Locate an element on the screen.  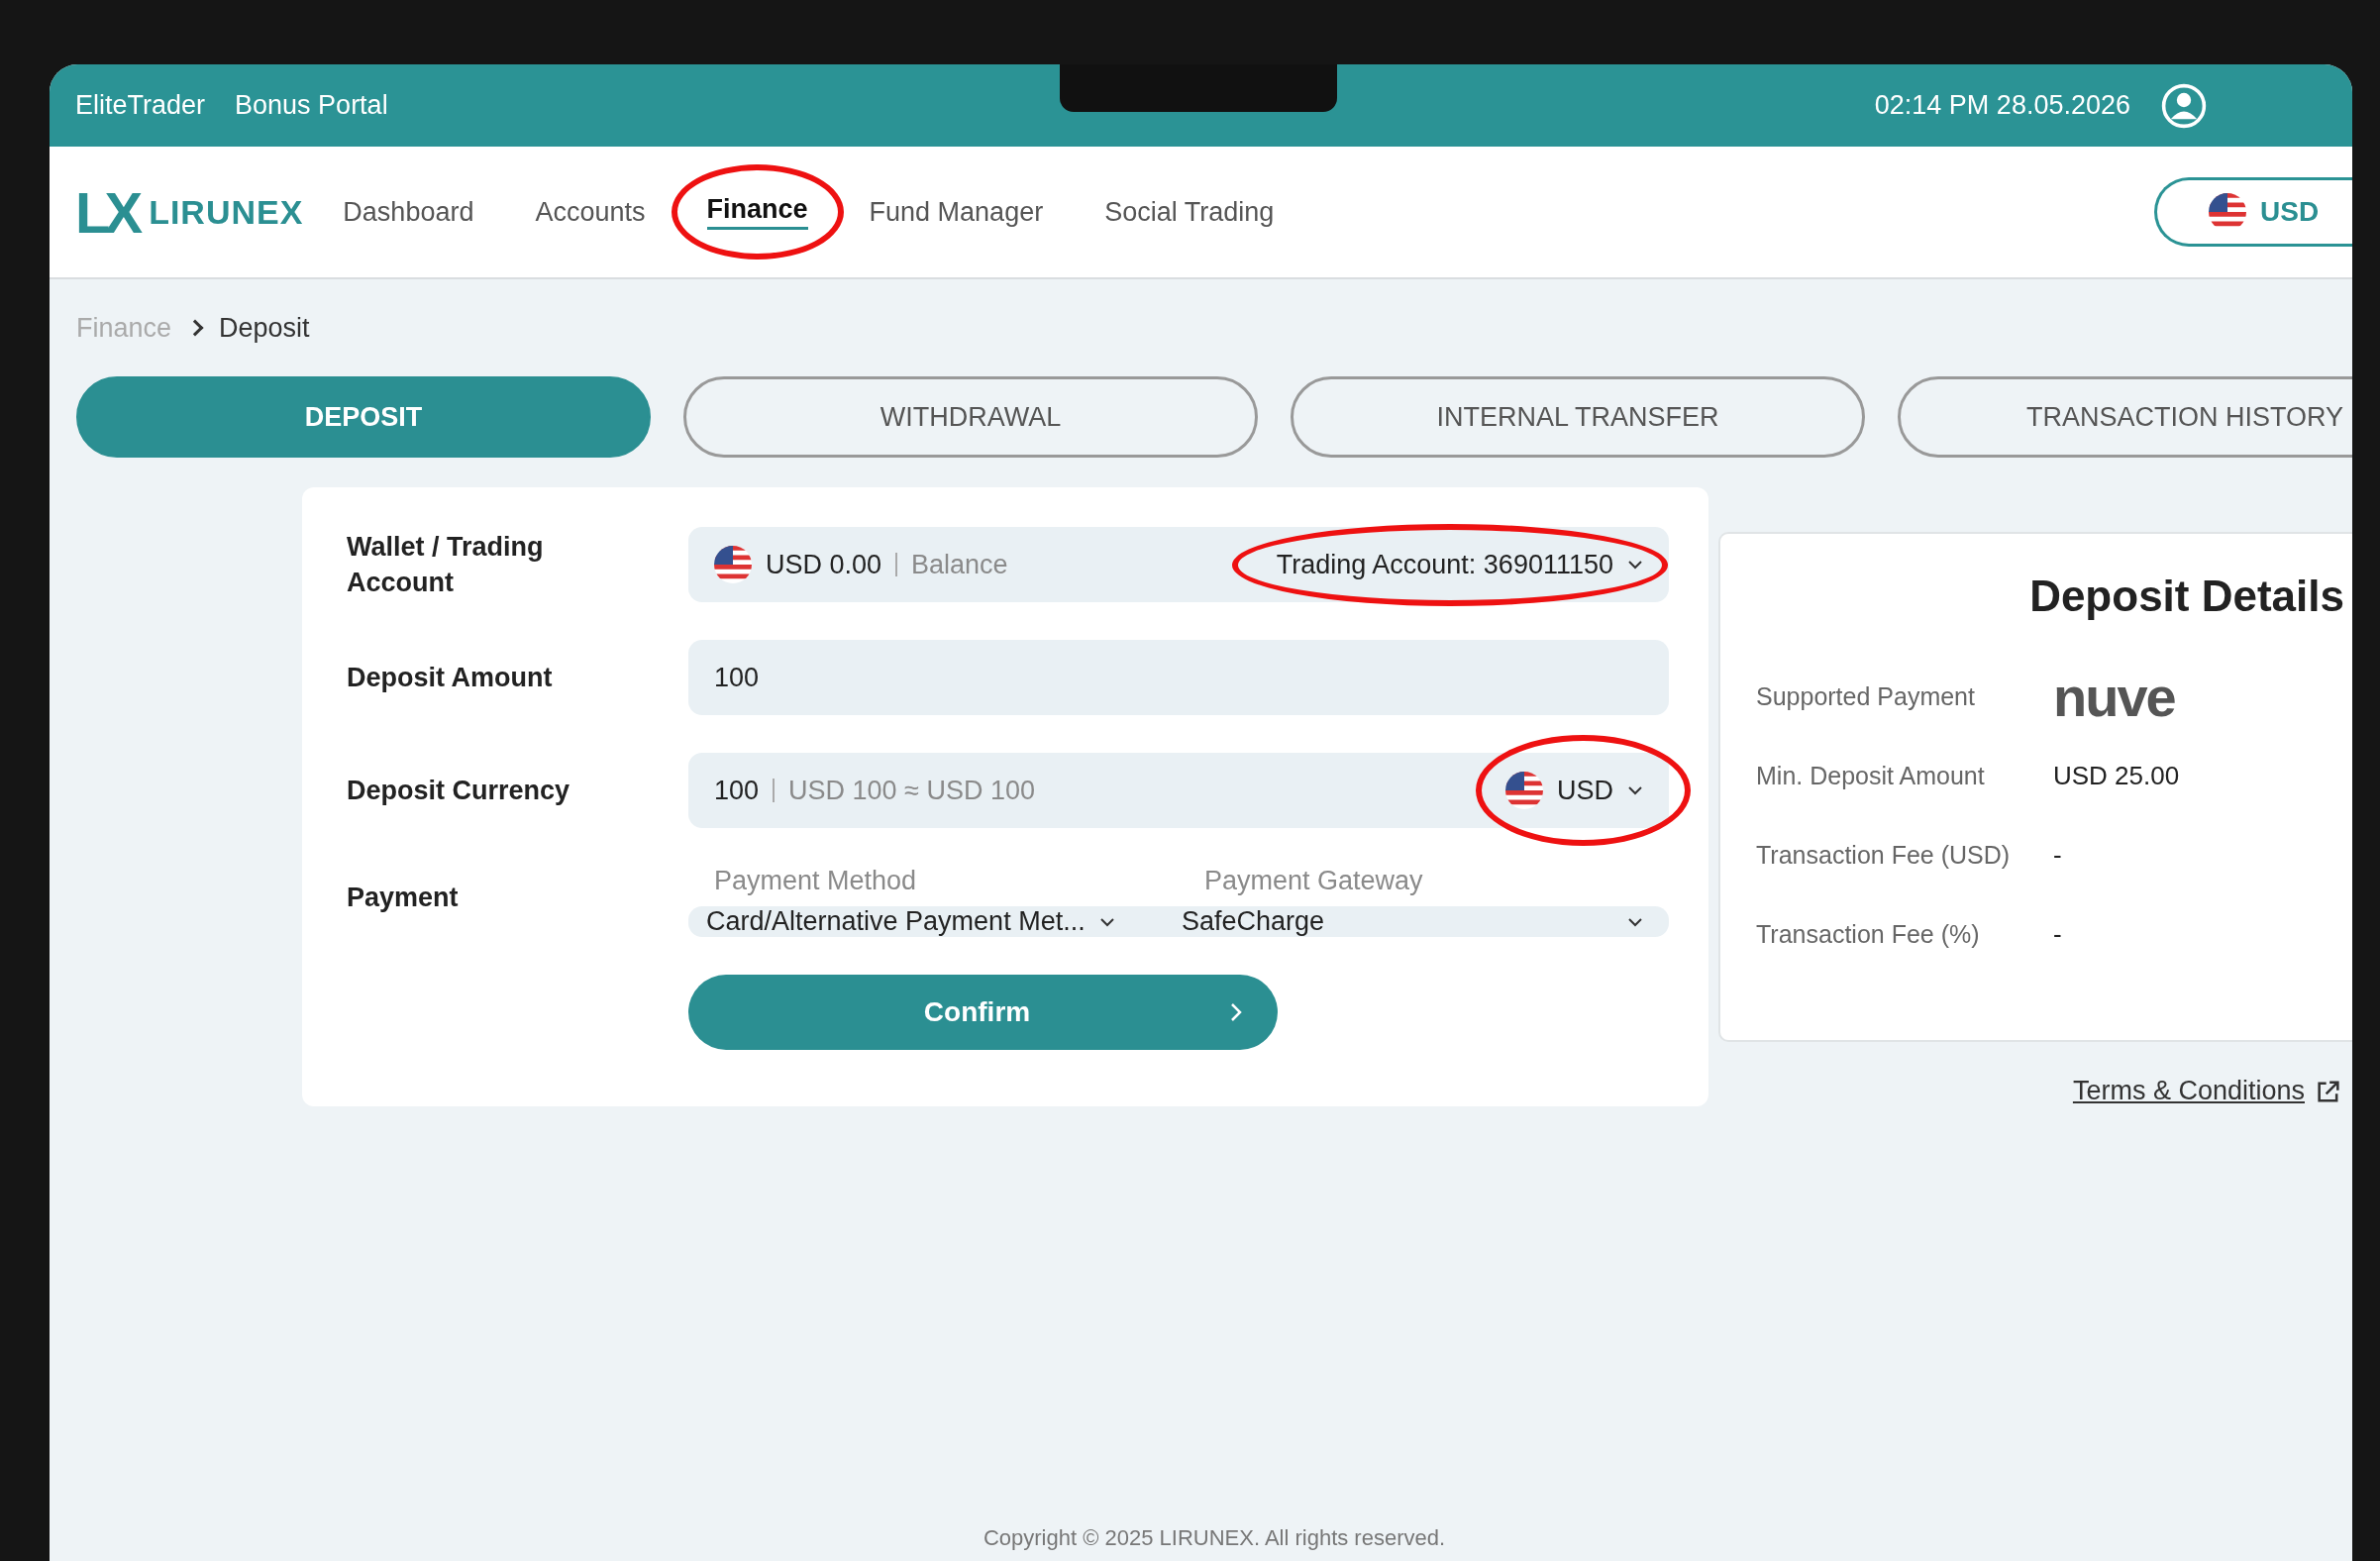
brand-name: EliteTrader is located at coordinates (140, 105).